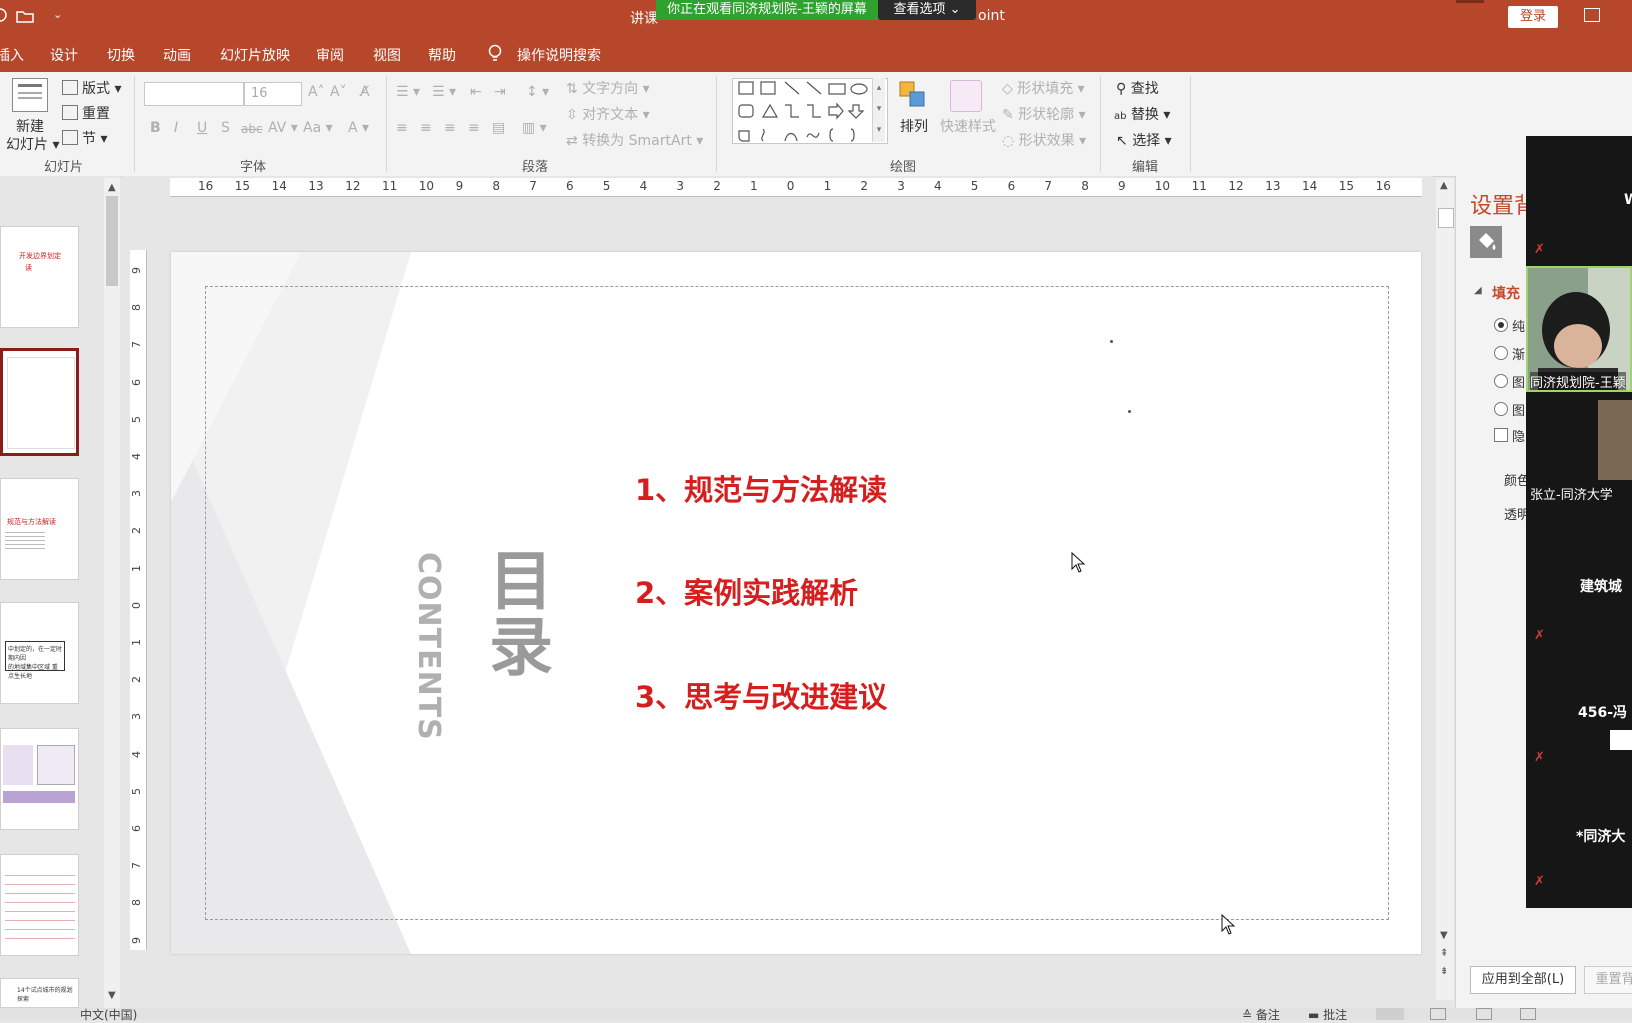 The image size is (1632, 1023). Describe the element at coordinates (1137, 88) in the screenshot. I see `find-button: ⚲ 查找` at that location.